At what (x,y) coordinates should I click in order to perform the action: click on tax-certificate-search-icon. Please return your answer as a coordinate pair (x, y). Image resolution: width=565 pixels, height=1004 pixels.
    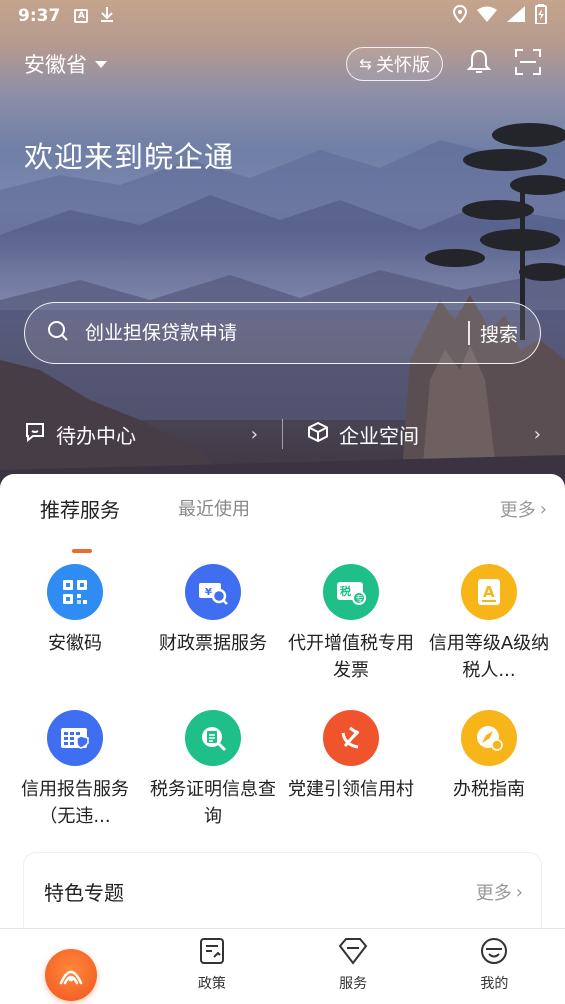
    Looking at the image, I should click on (213, 738).